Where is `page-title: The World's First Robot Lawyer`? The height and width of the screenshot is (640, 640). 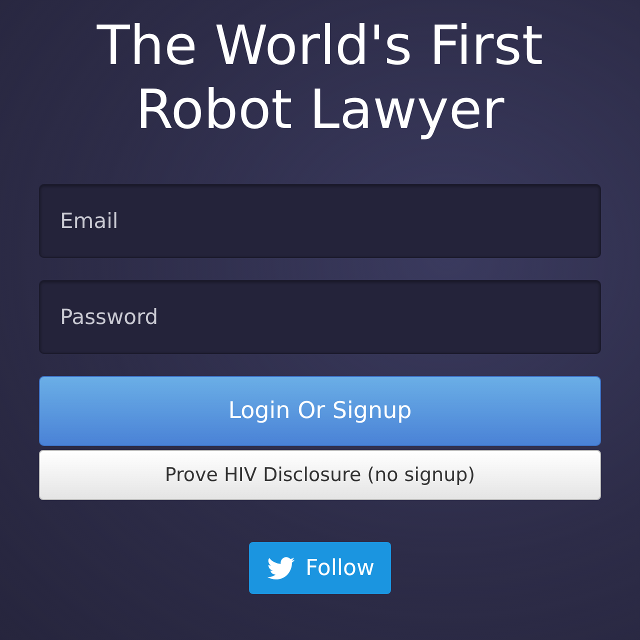
page-title: The World's First Robot Lawyer is located at coordinates (320, 78).